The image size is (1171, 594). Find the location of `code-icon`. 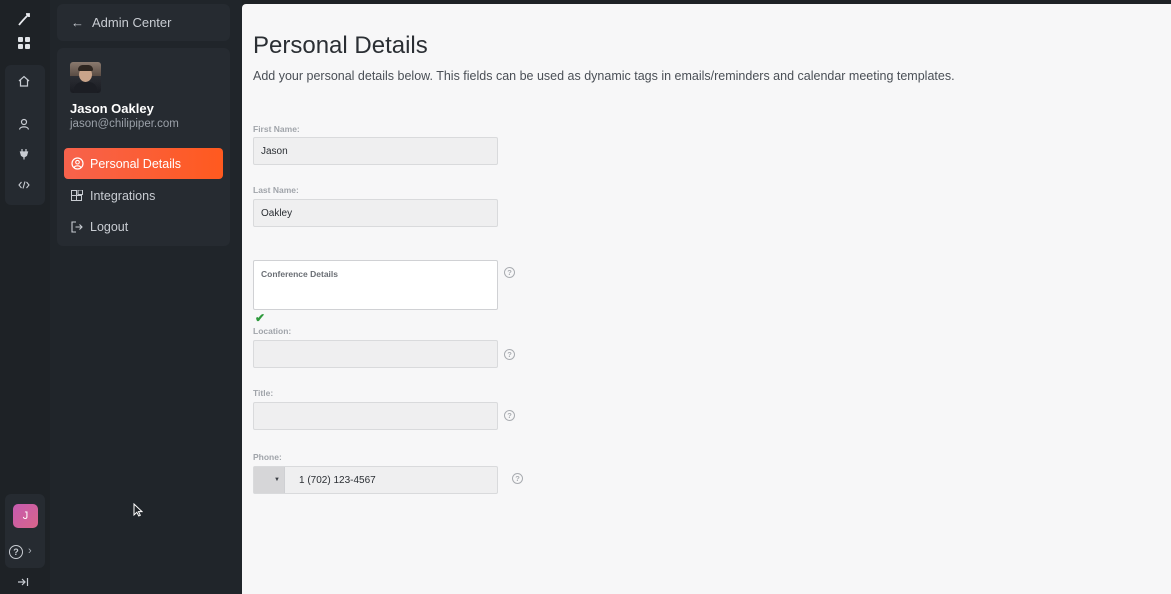

code-icon is located at coordinates (24, 185).